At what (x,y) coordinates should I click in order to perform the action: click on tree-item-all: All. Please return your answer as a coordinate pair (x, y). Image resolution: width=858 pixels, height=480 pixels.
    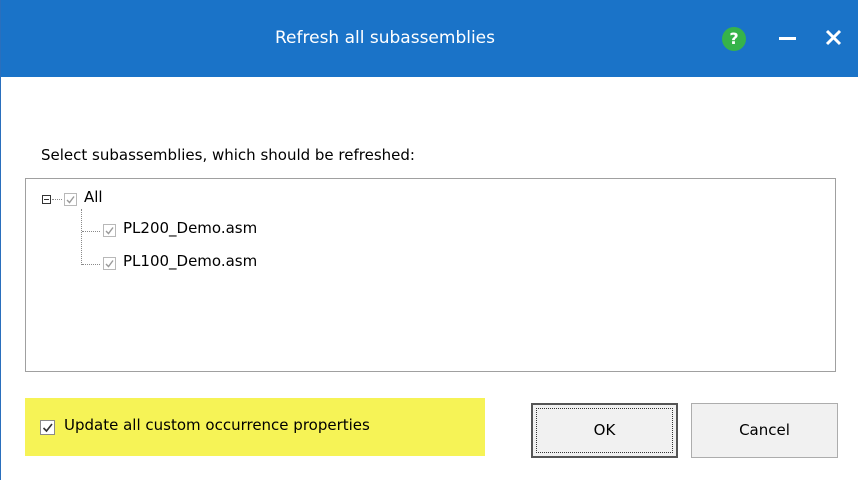
    Looking at the image, I should click on (93, 197).